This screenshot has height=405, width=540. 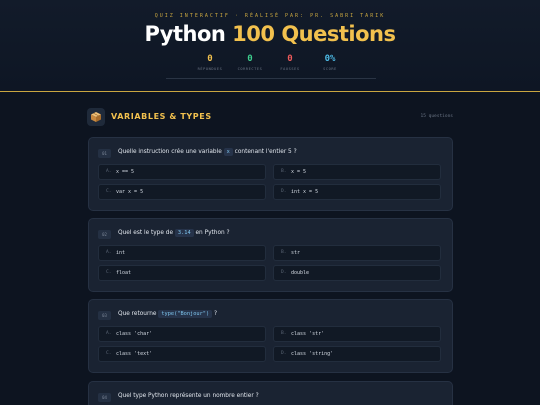 I want to click on quiz-title: Python 100 Questions, so click(x=270, y=34).